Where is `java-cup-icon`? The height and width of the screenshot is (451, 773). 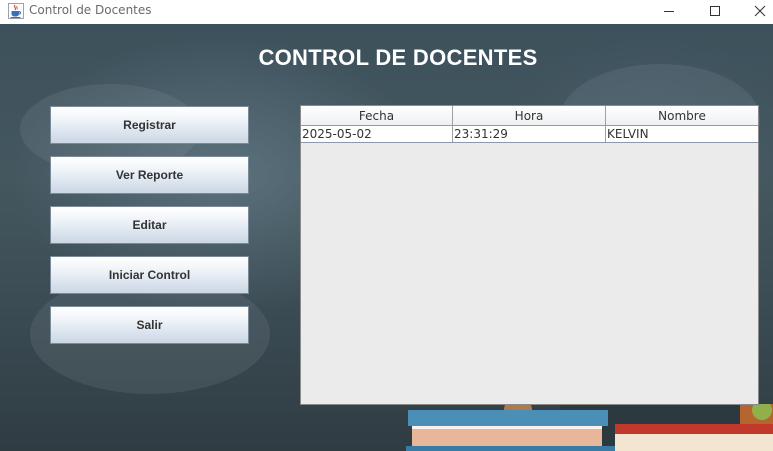
java-cup-icon is located at coordinates (16, 11).